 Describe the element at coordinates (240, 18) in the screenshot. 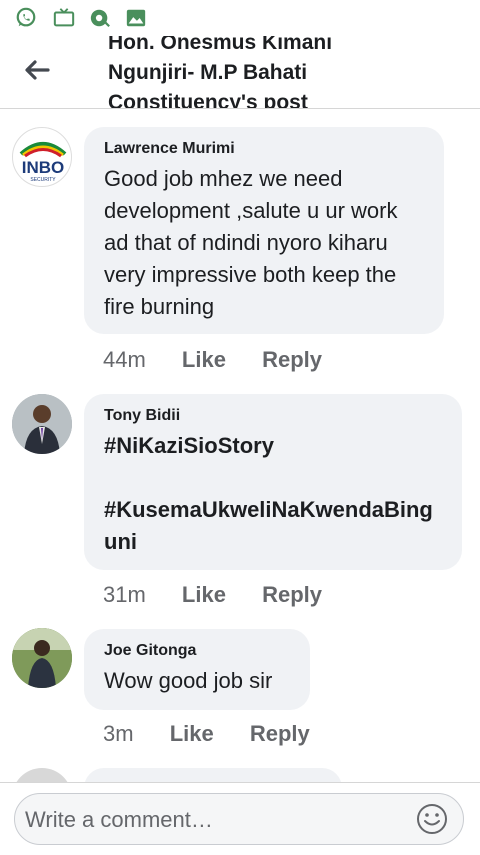

I see `status-bar` at that location.